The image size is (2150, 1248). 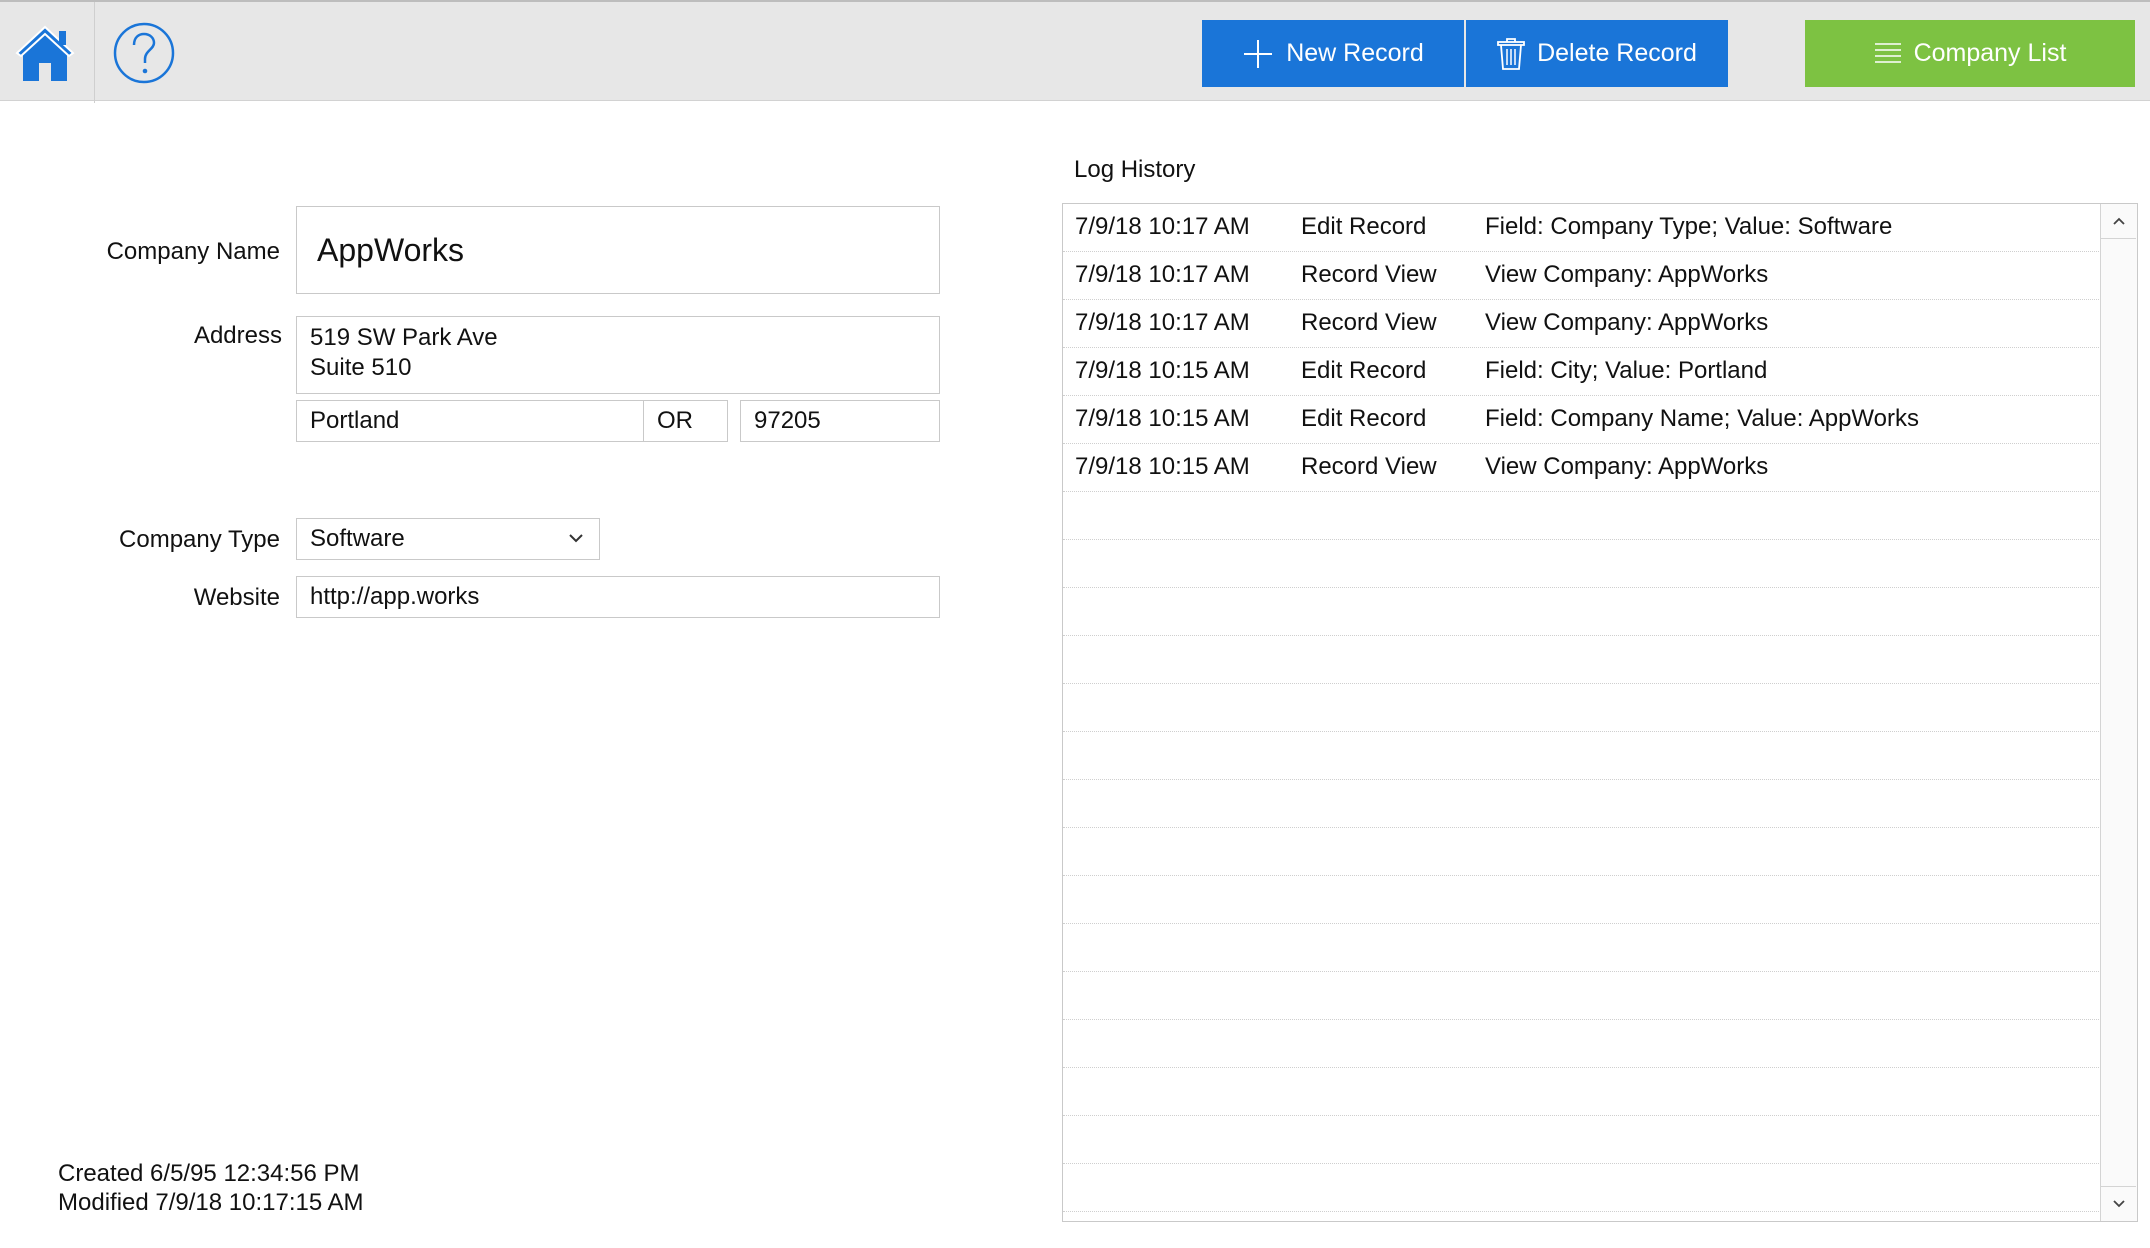 I want to click on help-button, so click(x=144, y=53).